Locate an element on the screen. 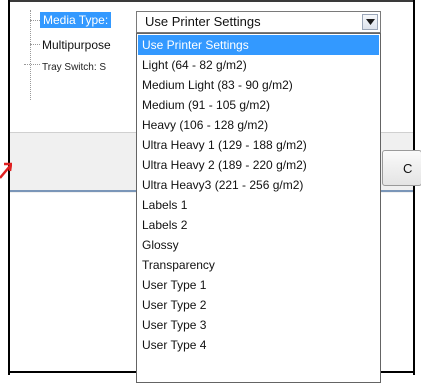  dropdown-option: Light (64 - 82 g/m2) is located at coordinates (258, 65).